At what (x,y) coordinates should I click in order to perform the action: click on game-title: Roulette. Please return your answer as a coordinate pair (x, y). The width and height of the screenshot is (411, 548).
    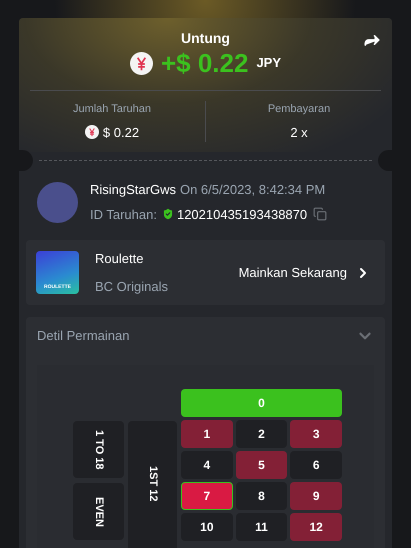
    Looking at the image, I should click on (119, 259).